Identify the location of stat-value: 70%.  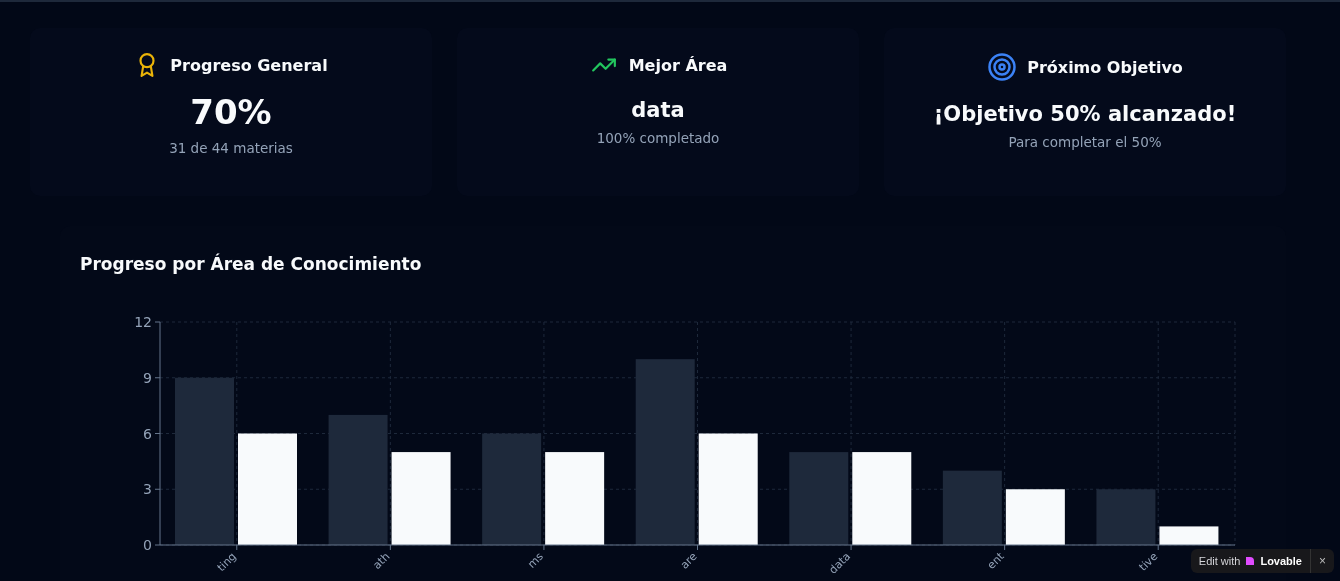
(231, 112).